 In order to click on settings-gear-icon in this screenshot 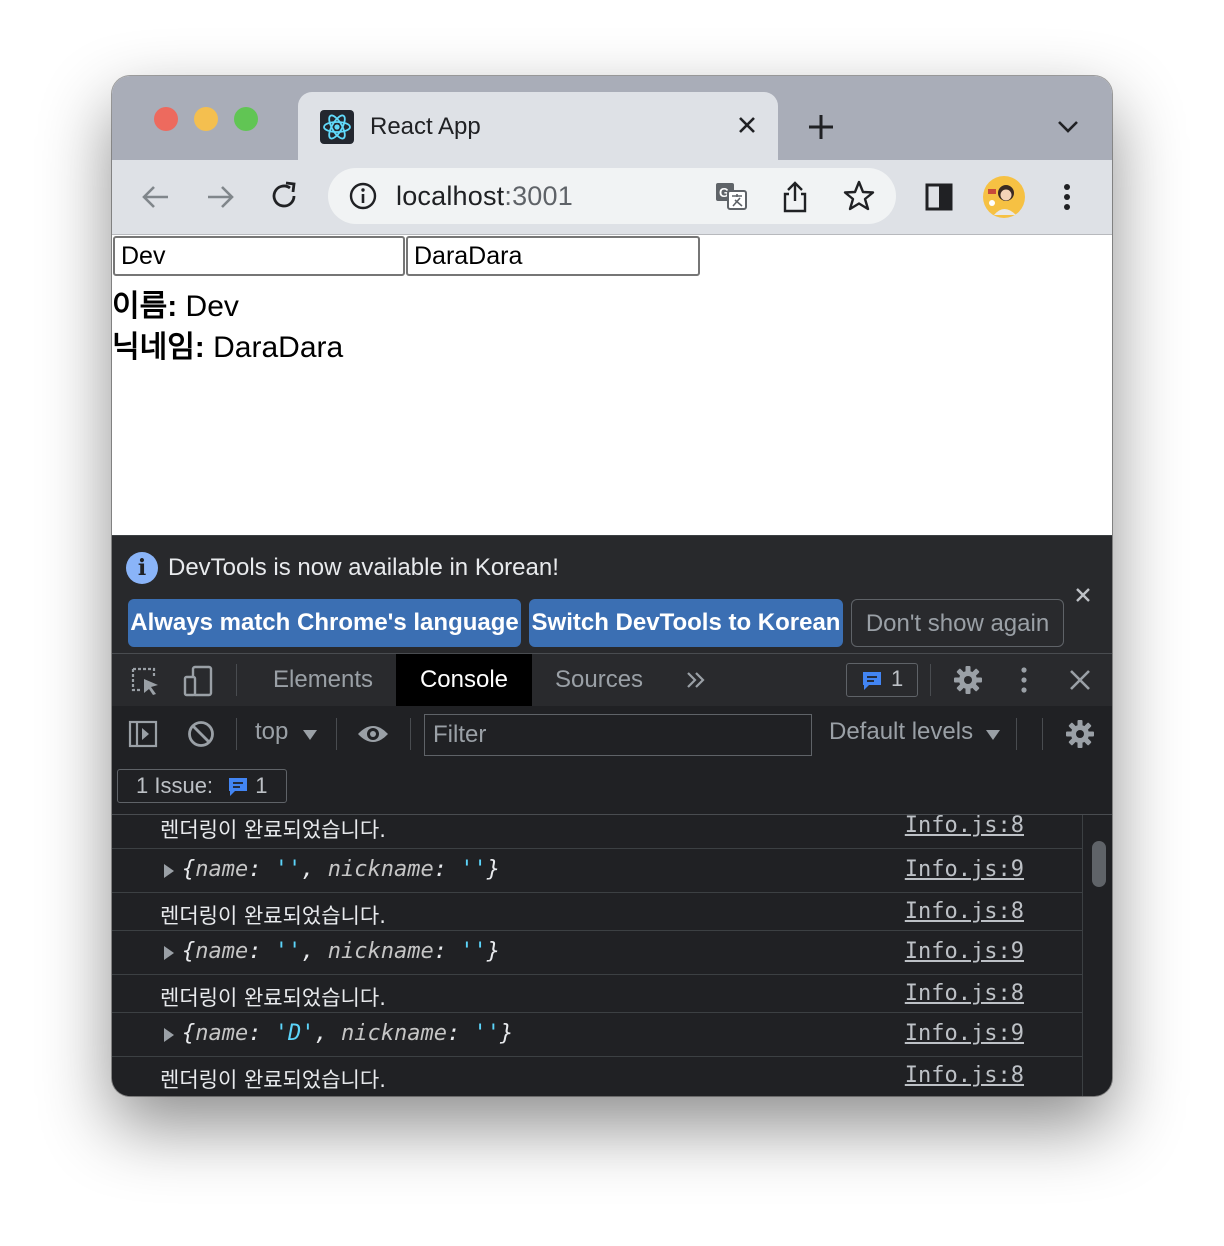, I will do `click(968, 682)`.